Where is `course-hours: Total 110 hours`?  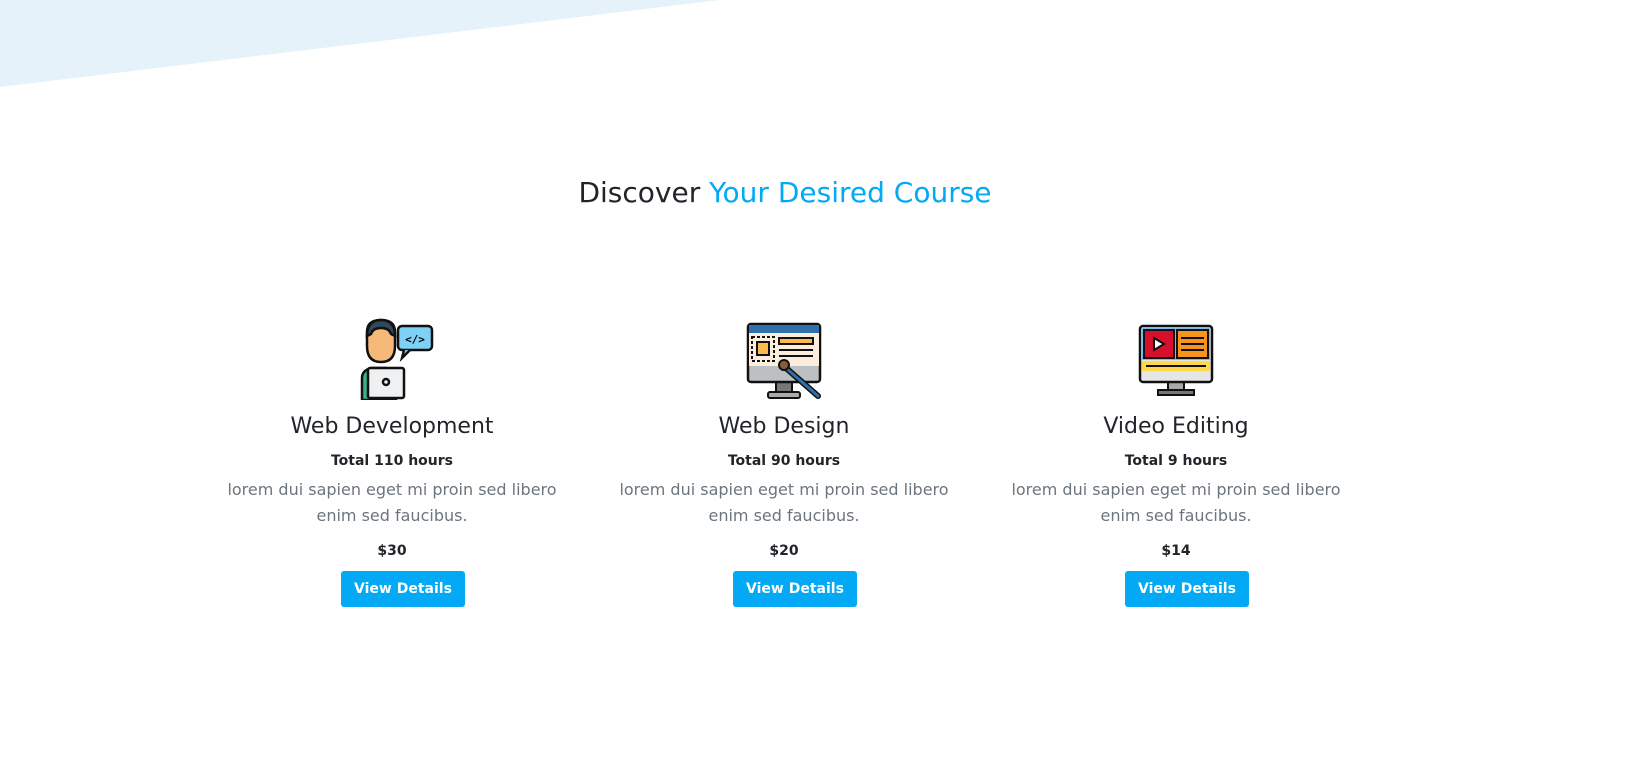 course-hours: Total 110 hours is located at coordinates (391, 461).